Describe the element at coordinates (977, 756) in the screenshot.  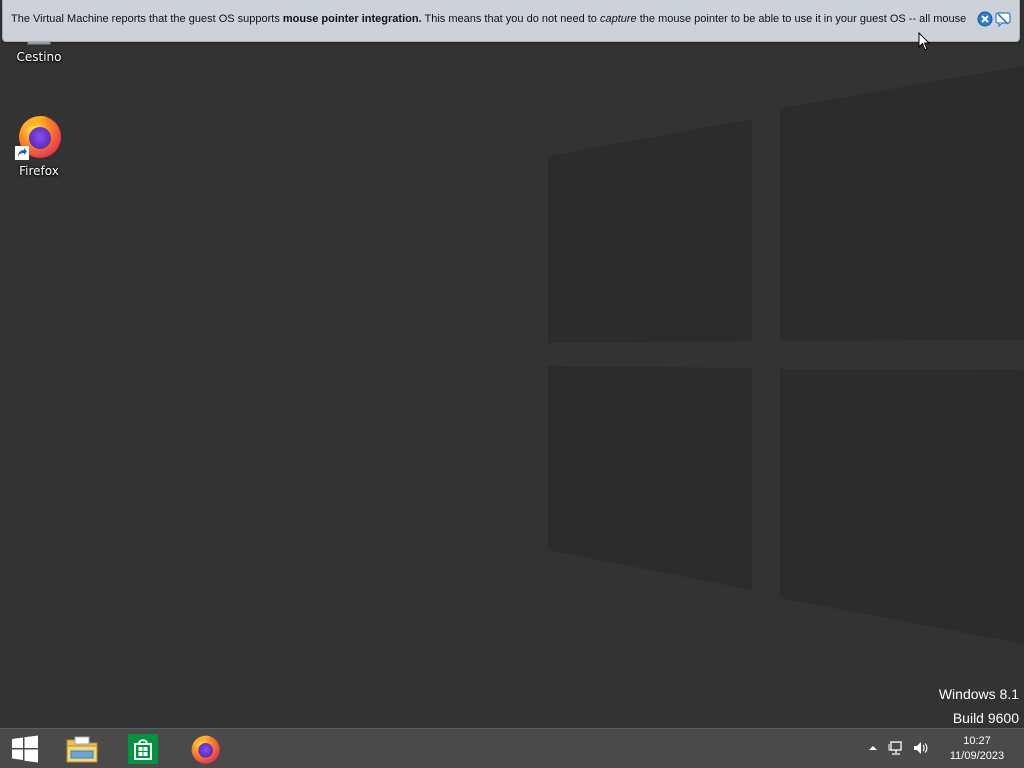
I see `clock-date: 11/09/2023` at that location.